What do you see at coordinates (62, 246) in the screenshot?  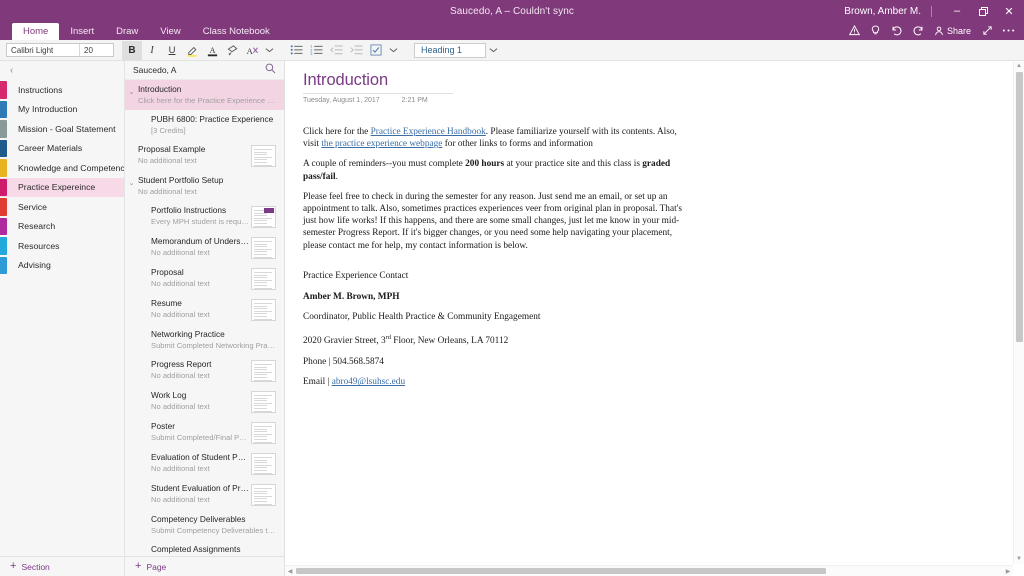 I see `sidebar-item-resources: Resources` at bounding box center [62, 246].